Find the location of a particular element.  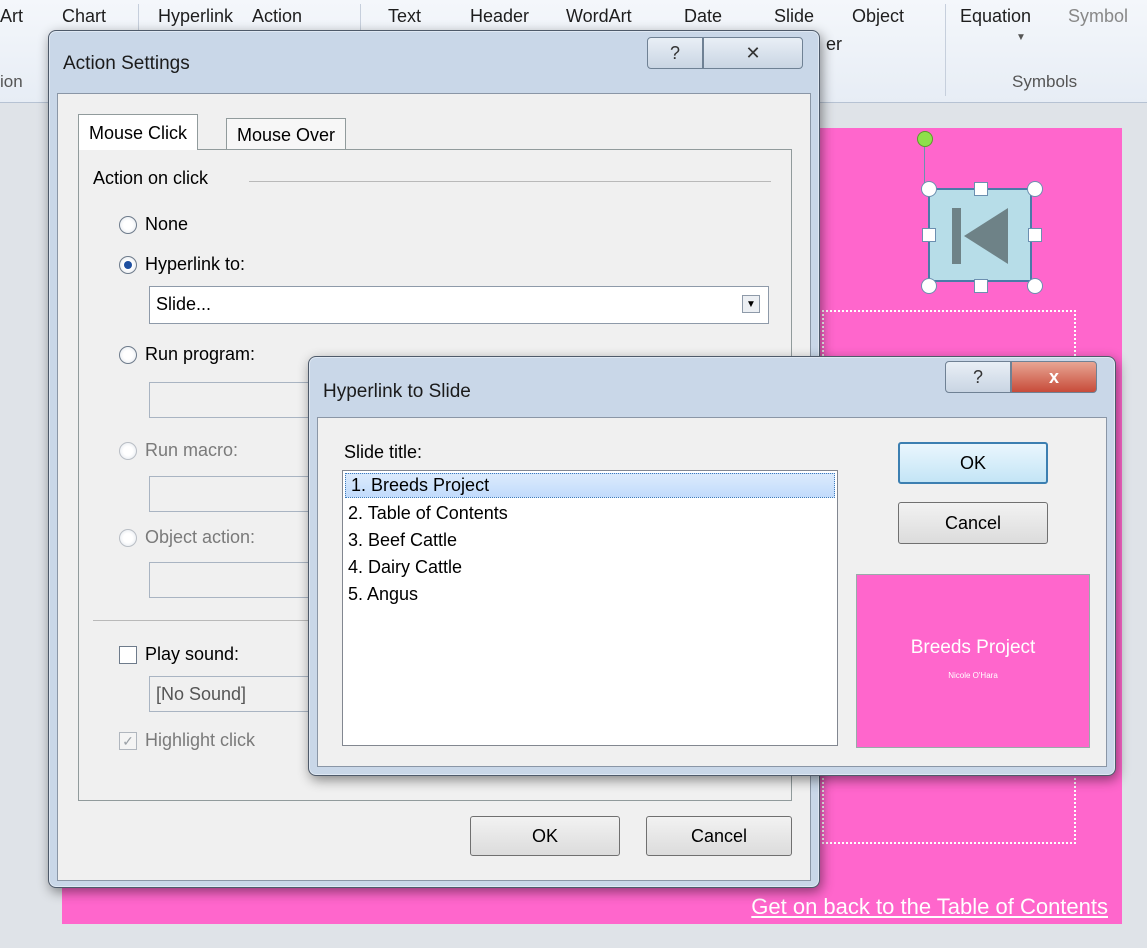

radio-run-macro: Run macro: is located at coordinates (178, 450).